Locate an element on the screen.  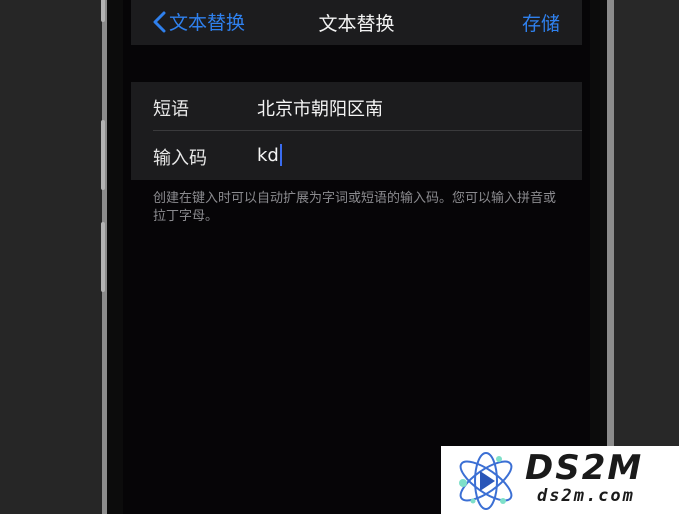
phrase-row: 短语 北京市朝阳区南 is located at coordinates (356, 106).